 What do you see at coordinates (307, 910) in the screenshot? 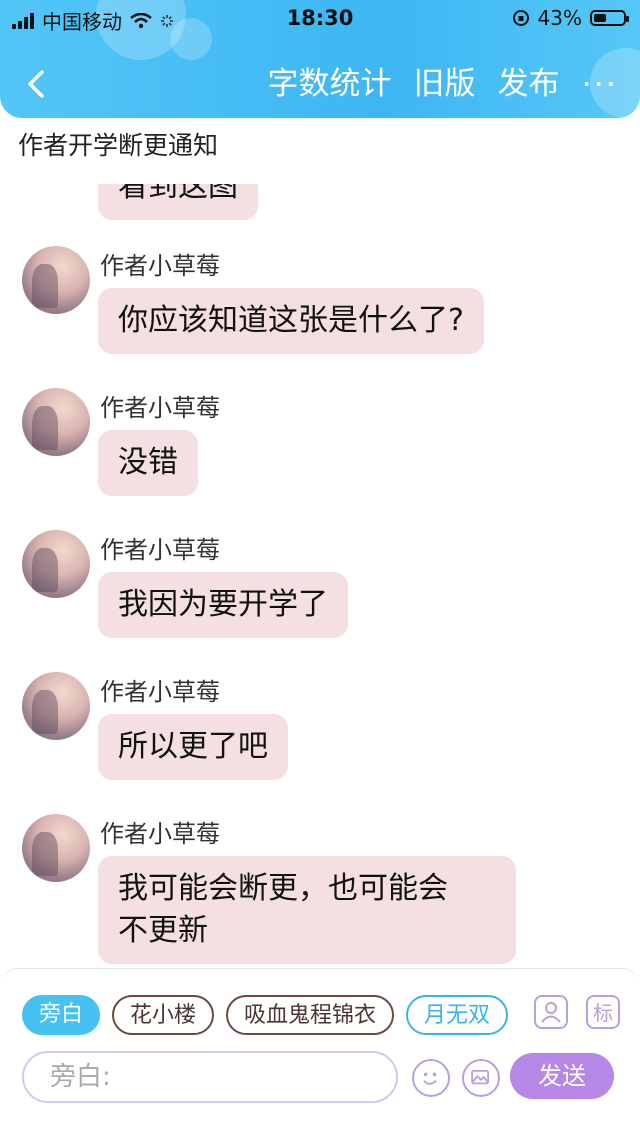
I see `message-bubble: 我可能会断更，也可能会 不更新` at bounding box center [307, 910].